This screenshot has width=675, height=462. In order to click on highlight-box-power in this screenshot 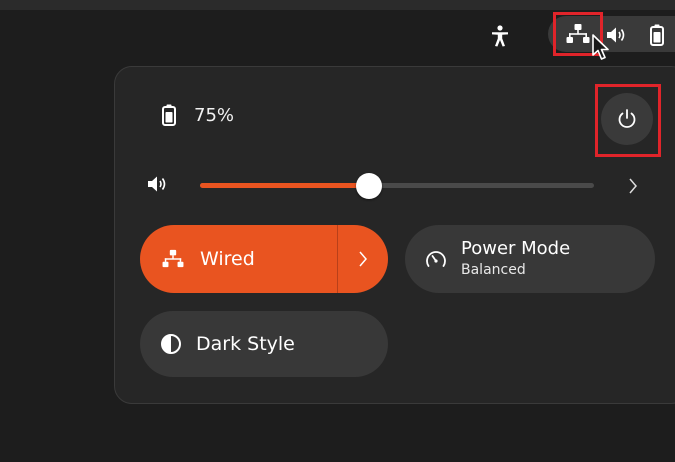, I will do `click(628, 120)`.